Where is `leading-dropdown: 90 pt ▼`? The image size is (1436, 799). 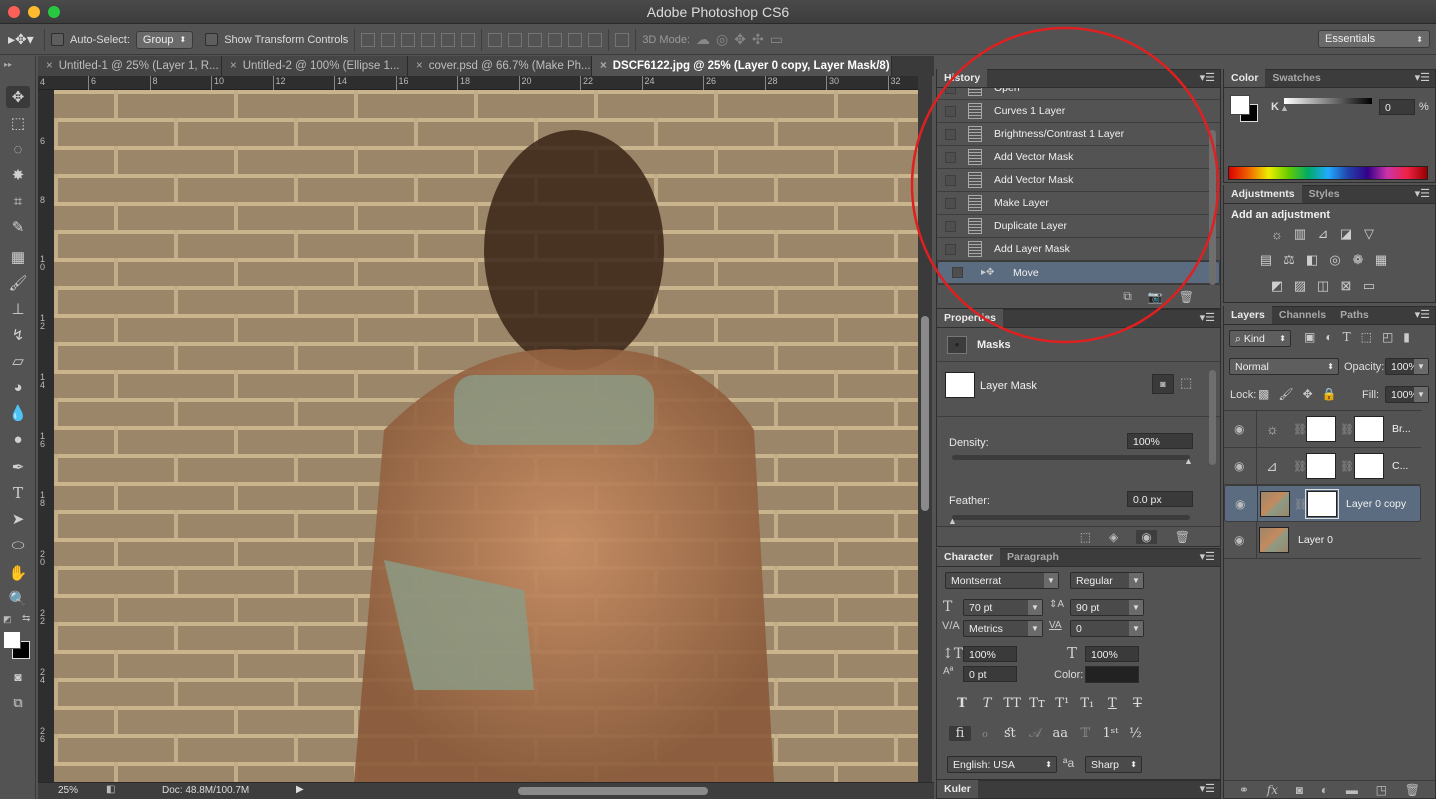 leading-dropdown: 90 pt ▼ is located at coordinates (1107, 607).